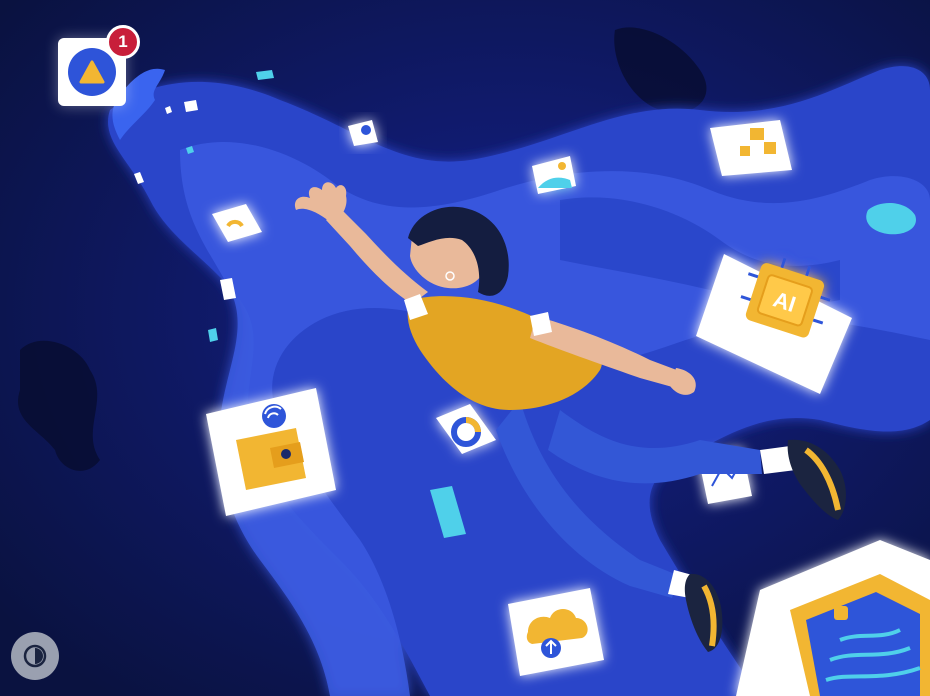 The image size is (930, 696). Describe the element at coordinates (751, 148) in the screenshot. I see `floating-card-top-right` at that location.